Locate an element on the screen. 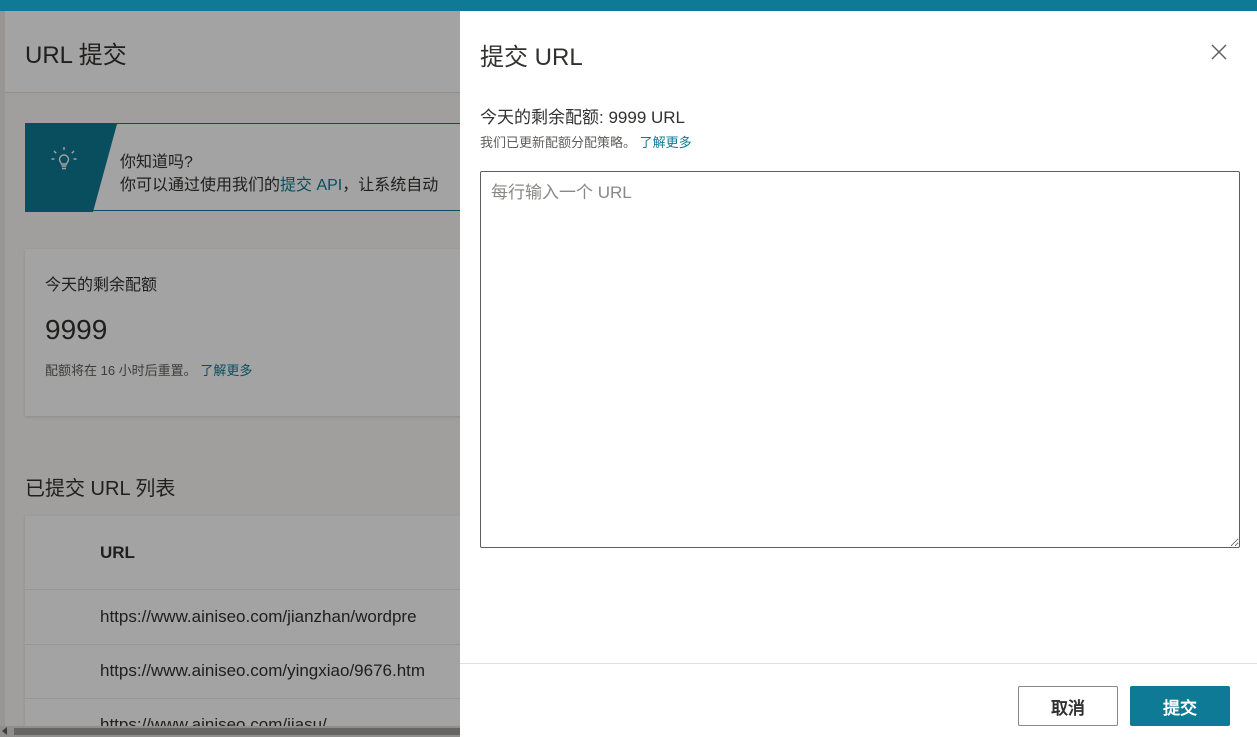  submit-button: 提交 is located at coordinates (1180, 706).